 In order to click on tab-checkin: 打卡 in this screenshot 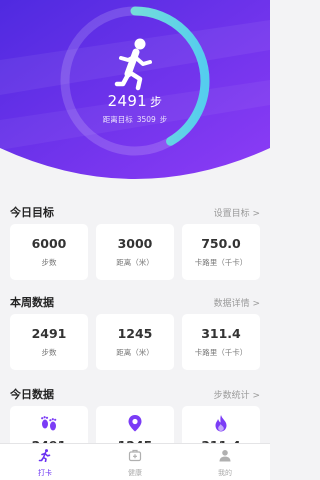, I will do `click(45, 462)`.